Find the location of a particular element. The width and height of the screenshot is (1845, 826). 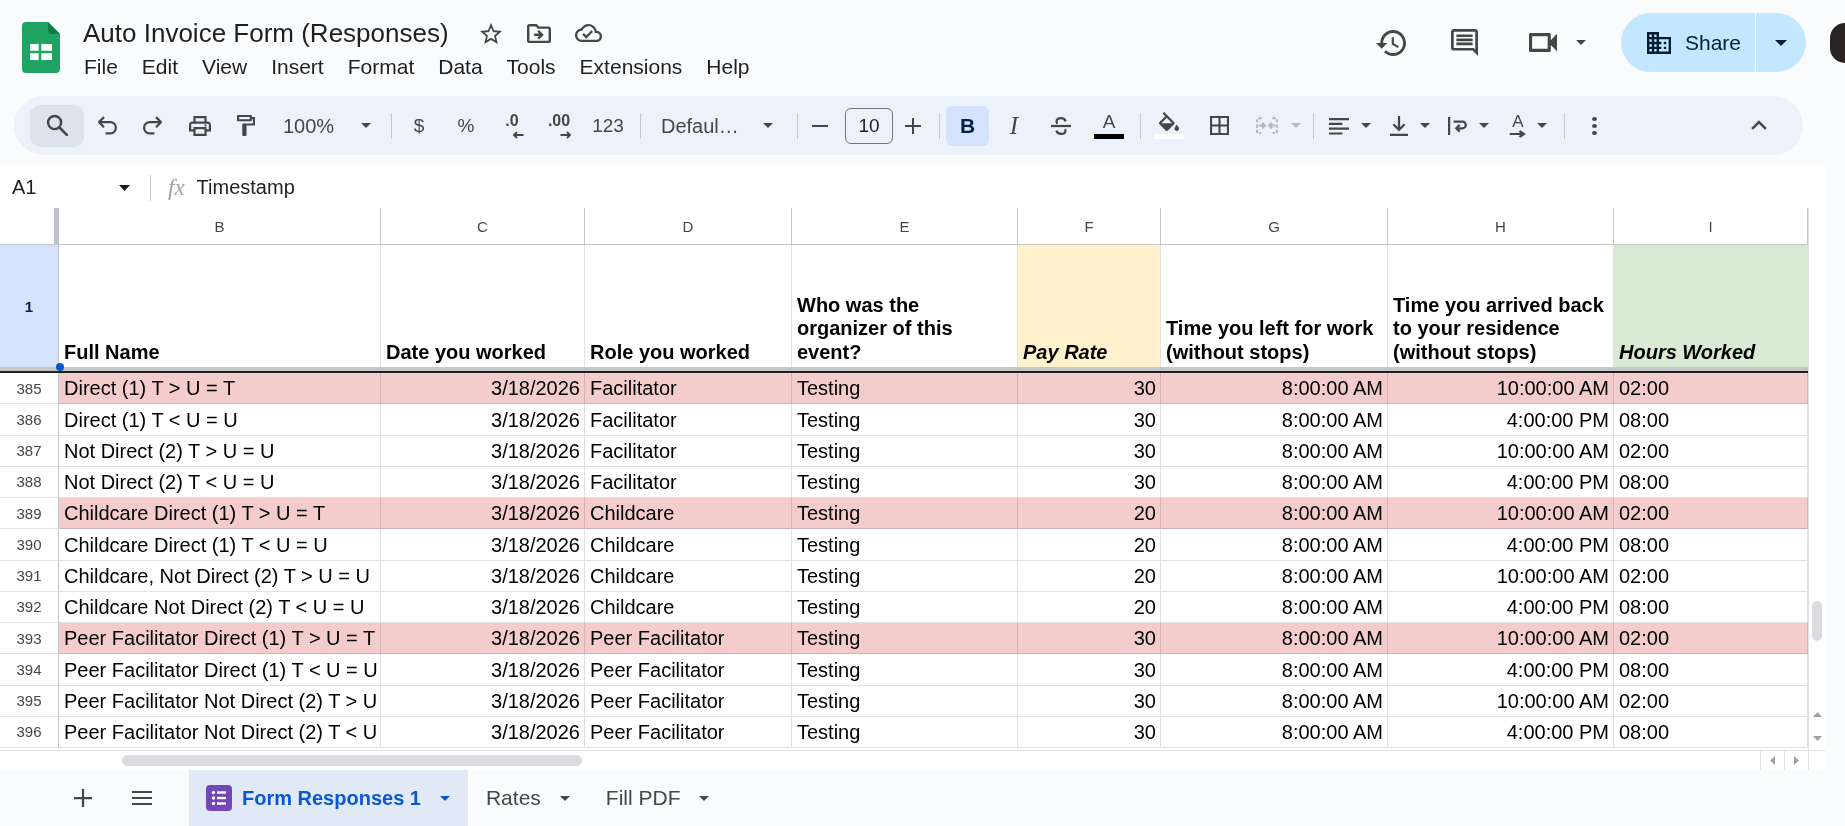

text-rotation-button: A is located at coordinates (1528, 125).